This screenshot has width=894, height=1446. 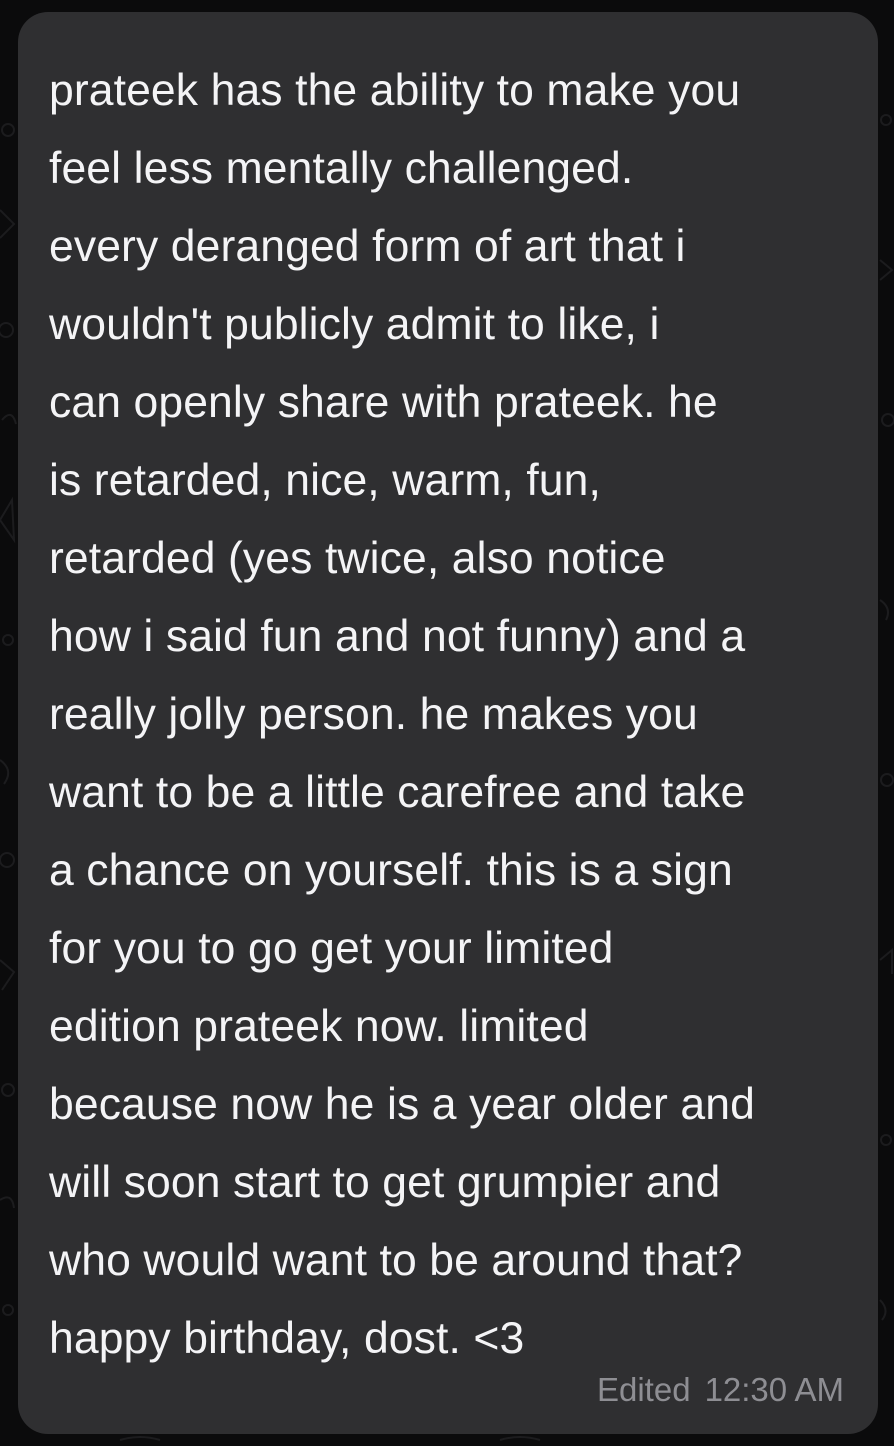 I want to click on message-line: how i said fun and not funny) and a, so click(x=397, y=636).